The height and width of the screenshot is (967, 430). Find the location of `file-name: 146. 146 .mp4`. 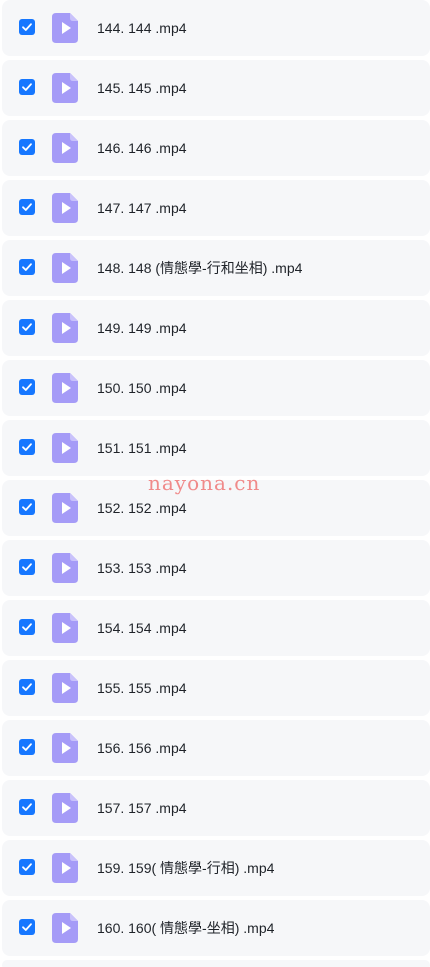

file-name: 146. 146 .mp4 is located at coordinates (142, 148).